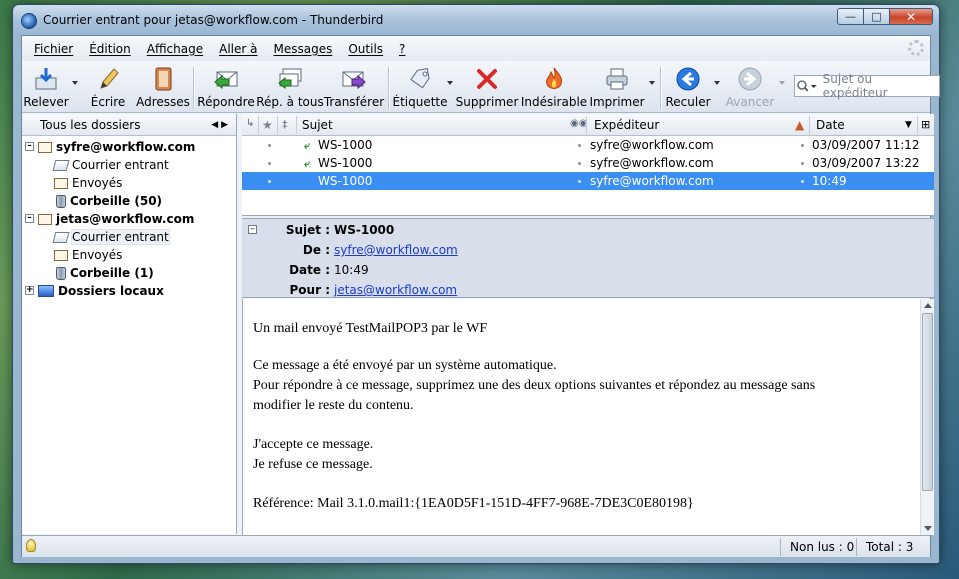  Describe the element at coordinates (129, 255) in the screenshot. I see `folder-jetas-sent: Envoyés` at that location.